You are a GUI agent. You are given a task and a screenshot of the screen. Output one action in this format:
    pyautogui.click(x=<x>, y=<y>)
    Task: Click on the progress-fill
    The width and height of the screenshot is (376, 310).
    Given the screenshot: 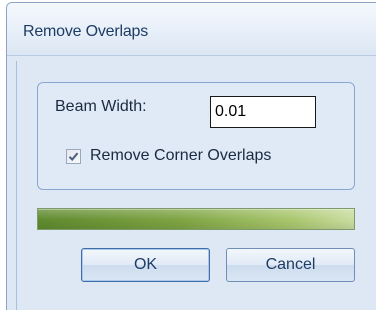 What is the action you would take?
    pyautogui.click(x=196, y=219)
    